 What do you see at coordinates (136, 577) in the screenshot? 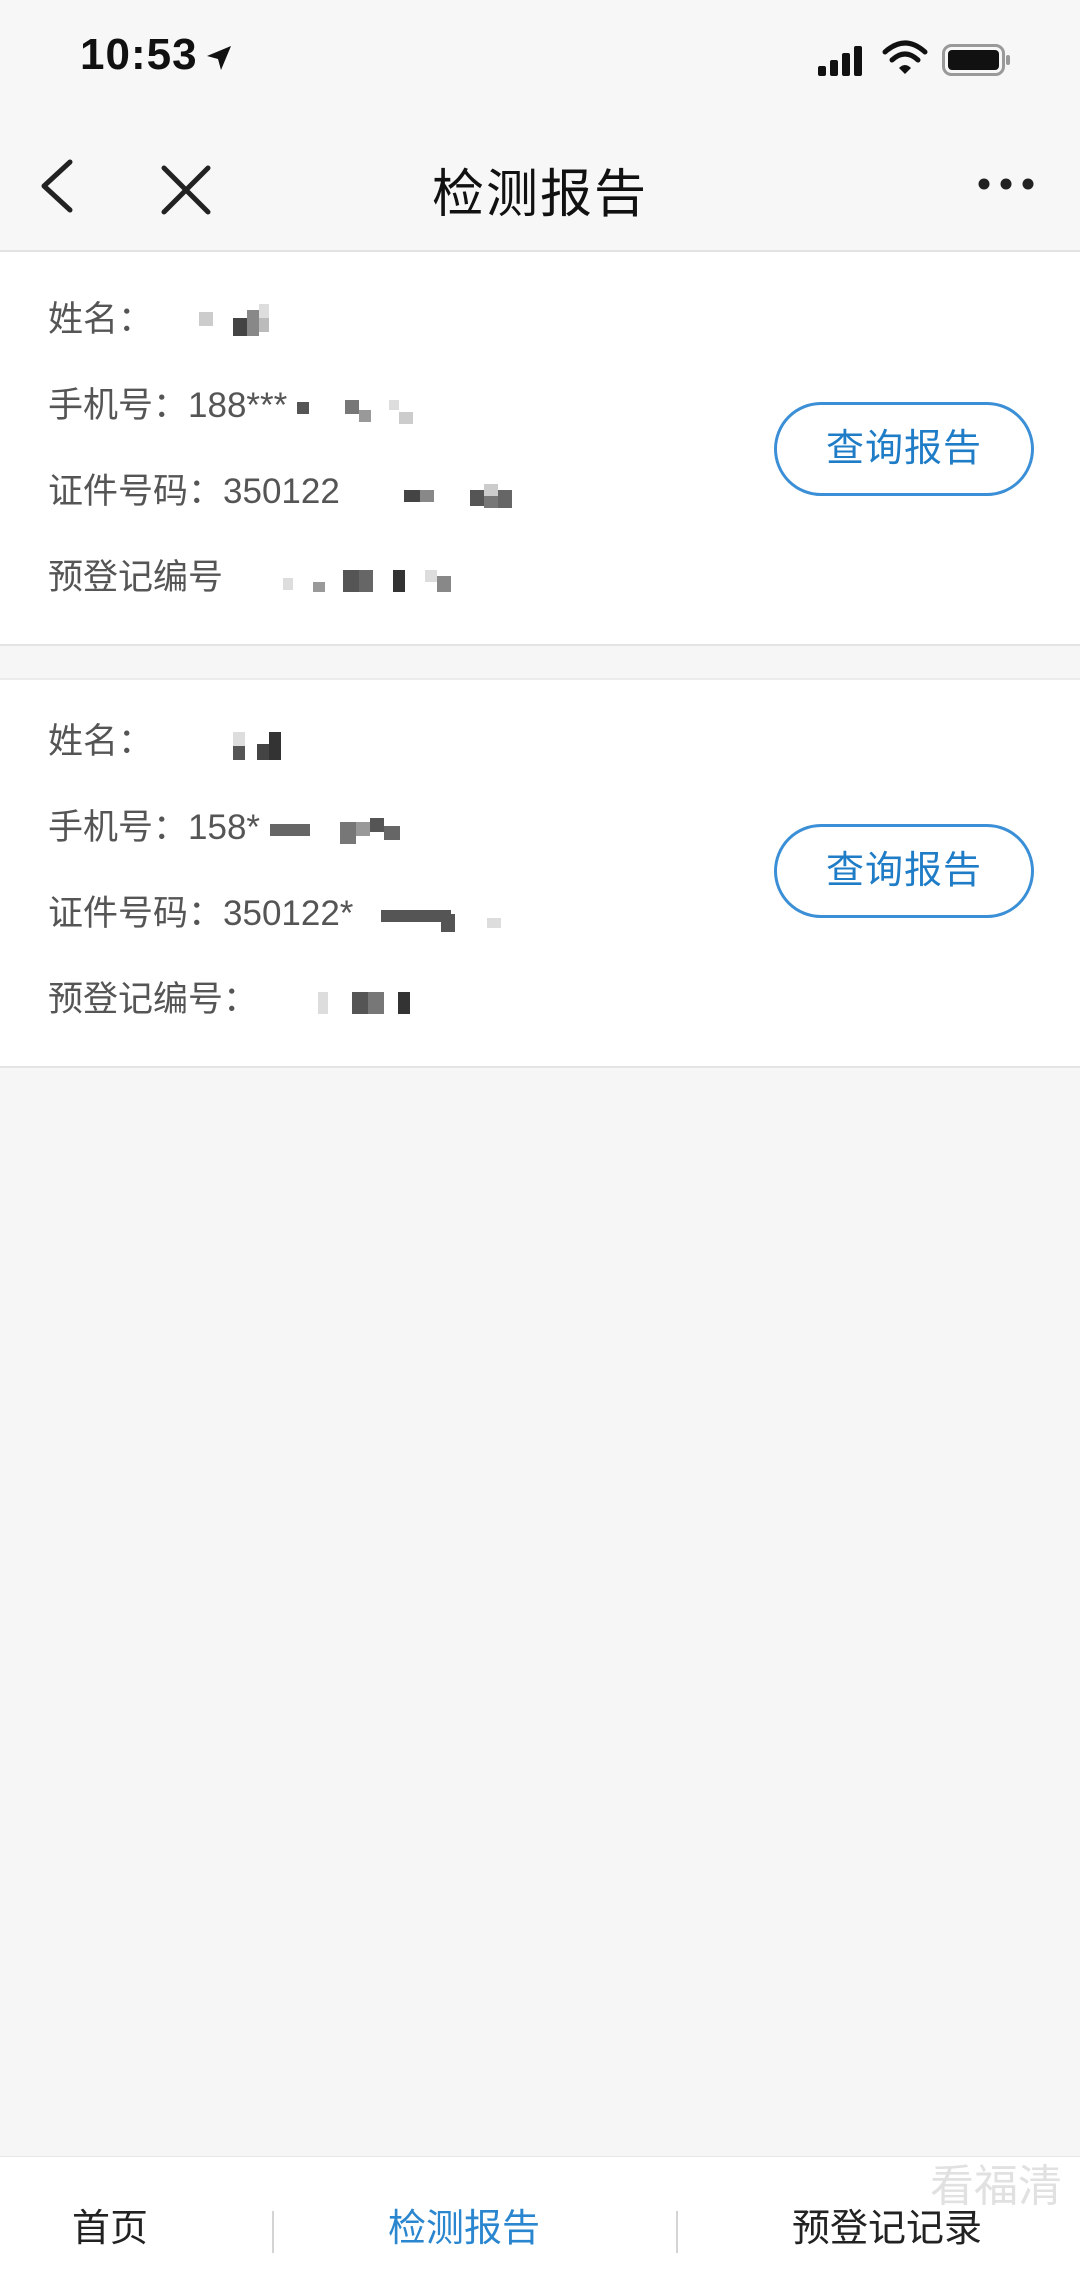
I see `prereg-label: 预登记编号` at bounding box center [136, 577].